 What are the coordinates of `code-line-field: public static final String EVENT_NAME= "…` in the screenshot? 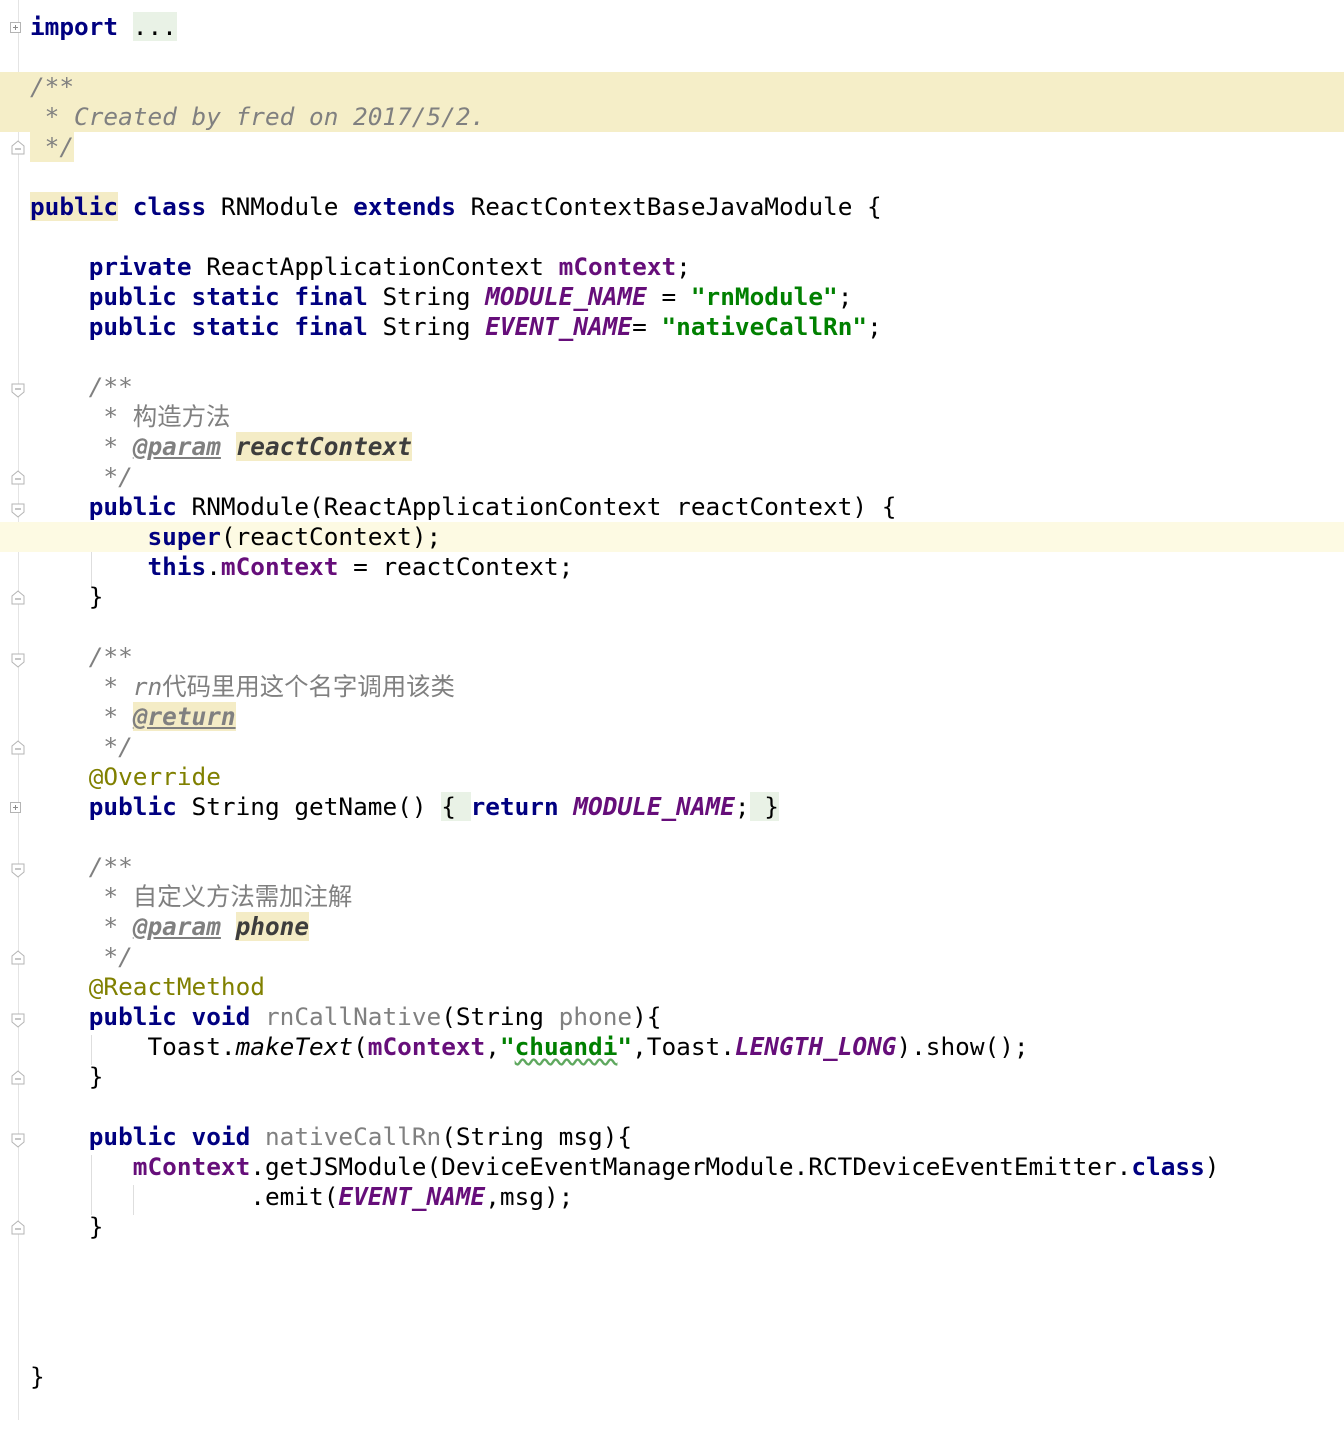 It's located at (672, 327).